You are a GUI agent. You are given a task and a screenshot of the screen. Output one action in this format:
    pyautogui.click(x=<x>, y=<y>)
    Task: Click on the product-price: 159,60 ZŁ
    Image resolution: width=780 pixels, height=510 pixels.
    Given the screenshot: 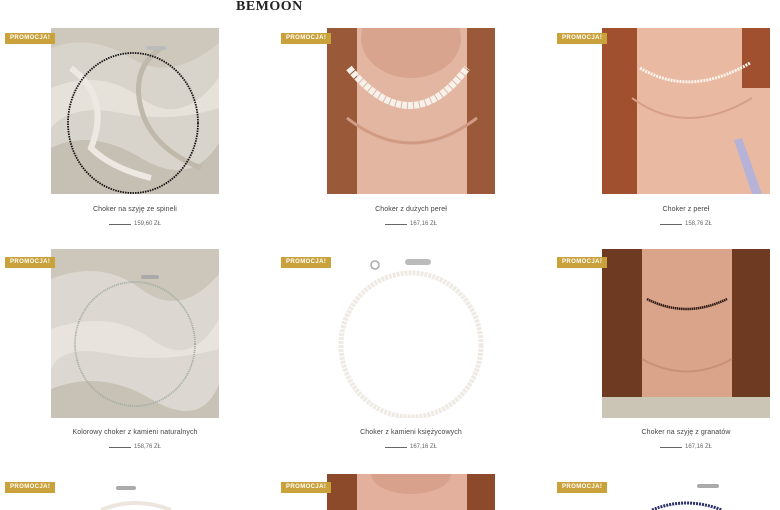 What is the action you would take?
    pyautogui.click(x=135, y=224)
    